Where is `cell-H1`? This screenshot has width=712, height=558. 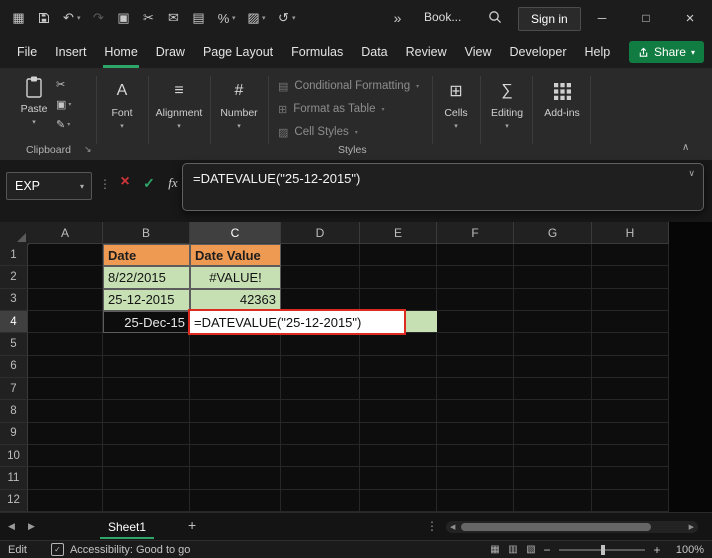 cell-H1 is located at coordinates (630, 255).